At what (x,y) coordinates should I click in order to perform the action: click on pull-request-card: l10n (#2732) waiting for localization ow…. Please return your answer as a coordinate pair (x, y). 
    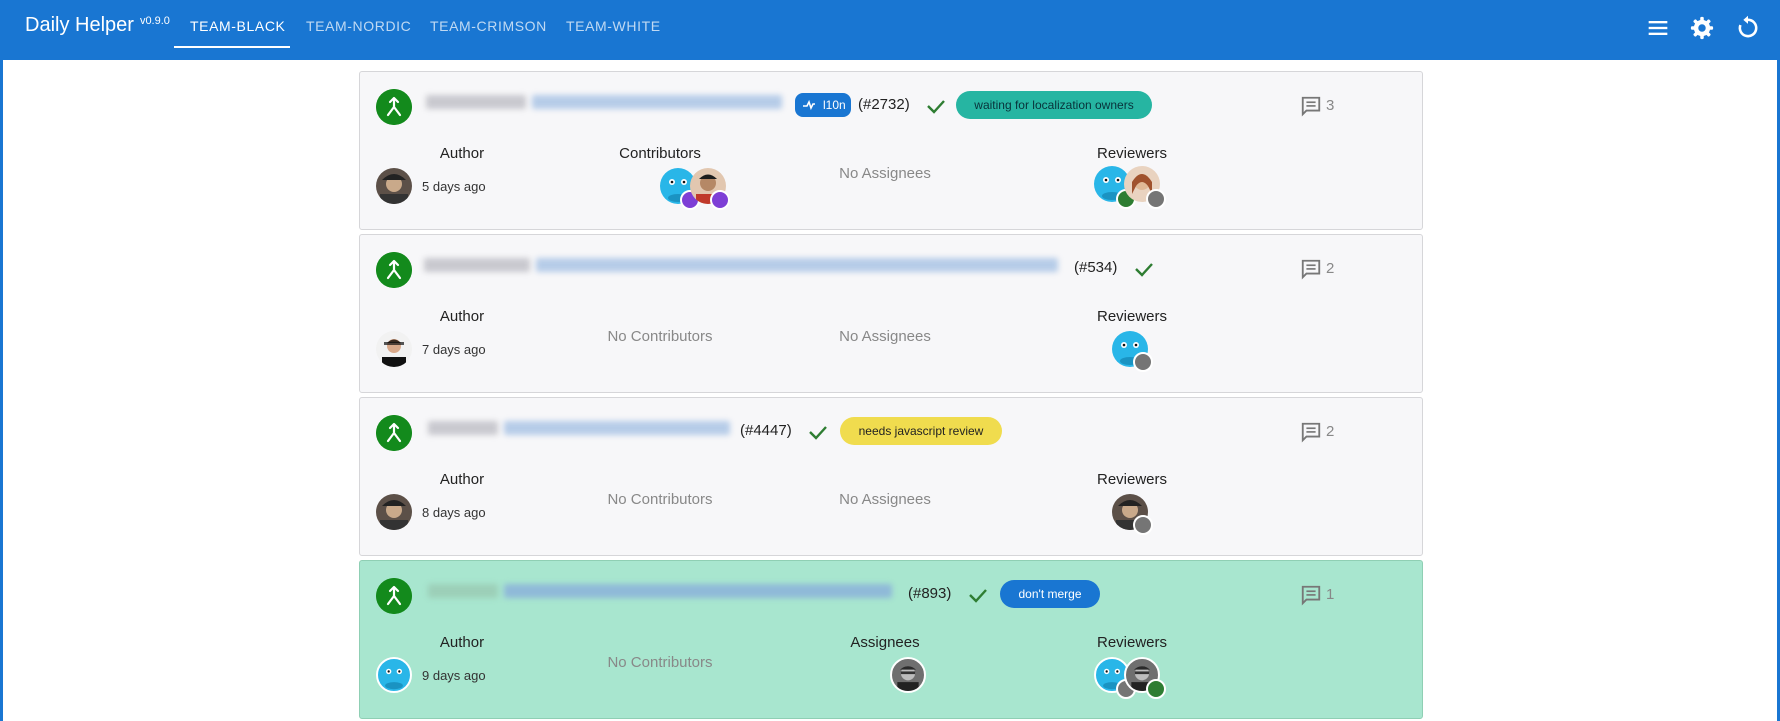
    Looking at the image, I should click on (891, 150).